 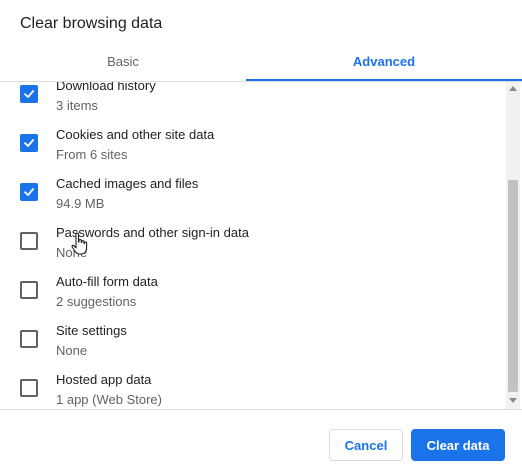 I want to click on passwords-sub: None, so click(x=72, y=252).